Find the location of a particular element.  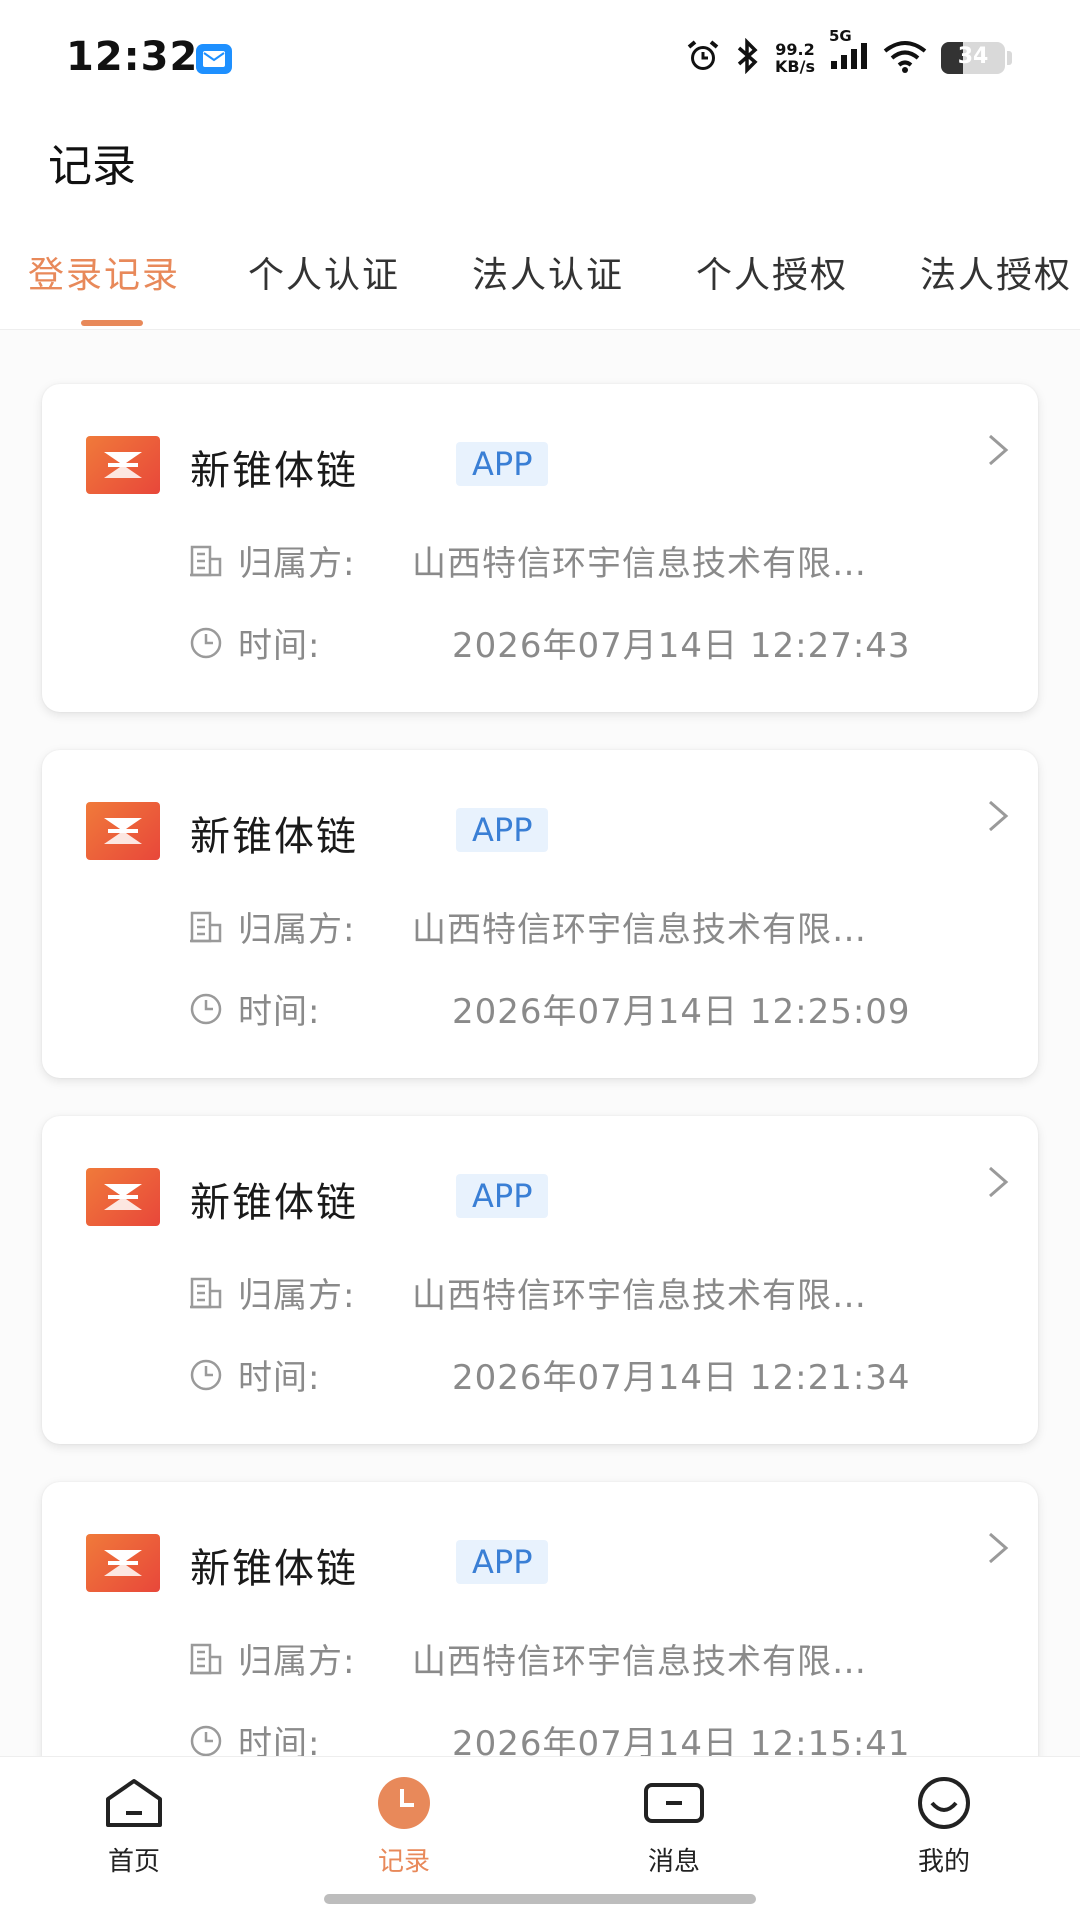

tab-login-records: 登录记录 is located at coordinates (104, 272).